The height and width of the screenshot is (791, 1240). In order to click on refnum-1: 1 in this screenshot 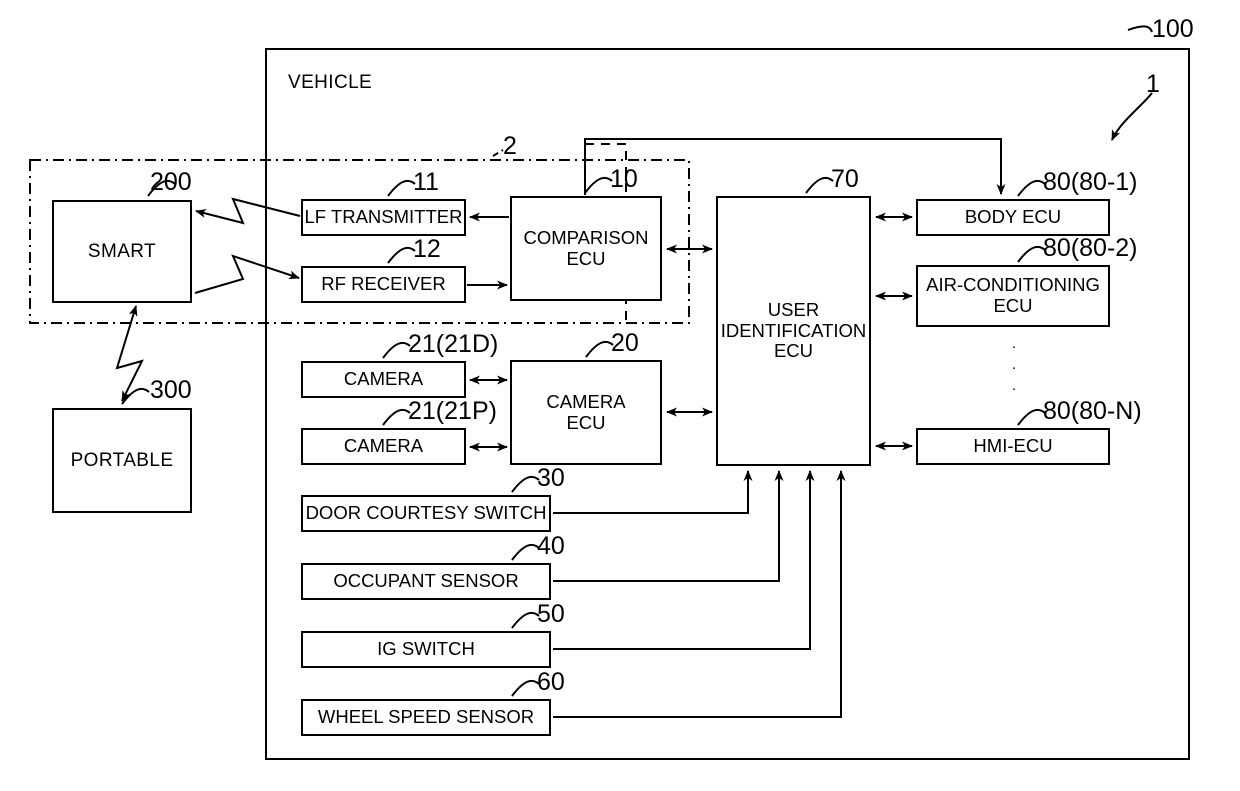, I will do `click(1153, 84)`.